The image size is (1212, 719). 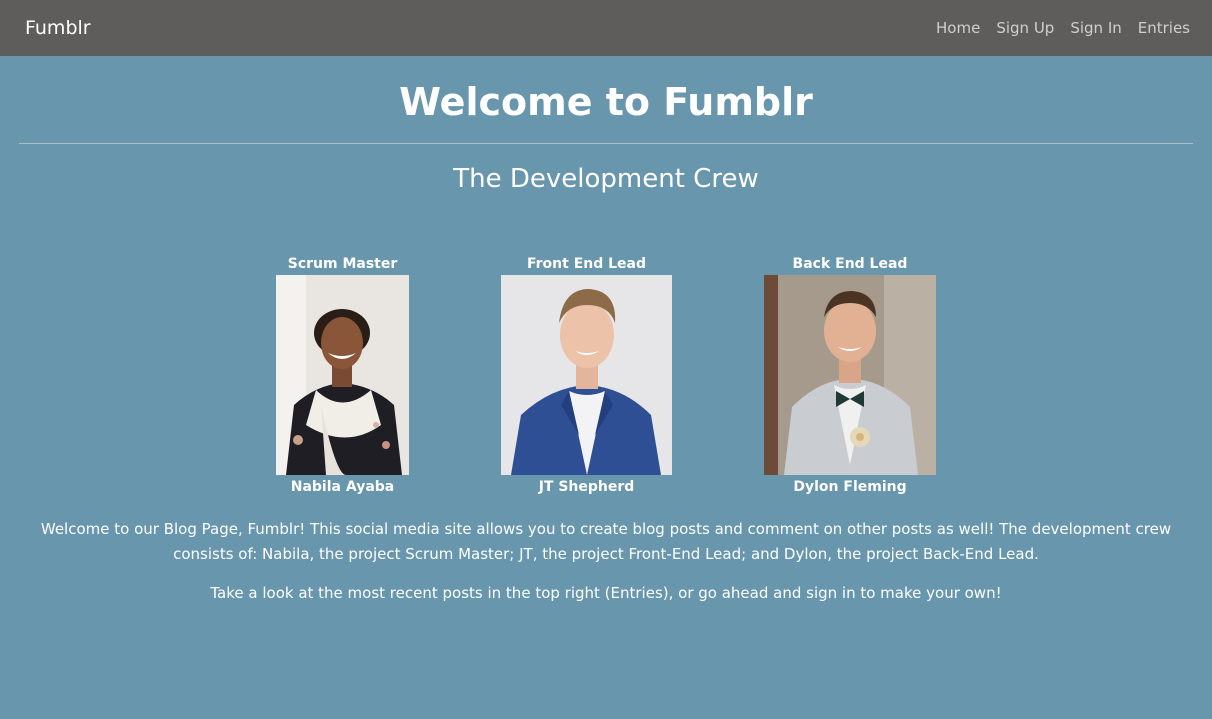 I want to click on member-name: Dylon Fleming, so click(x=850, y=487).